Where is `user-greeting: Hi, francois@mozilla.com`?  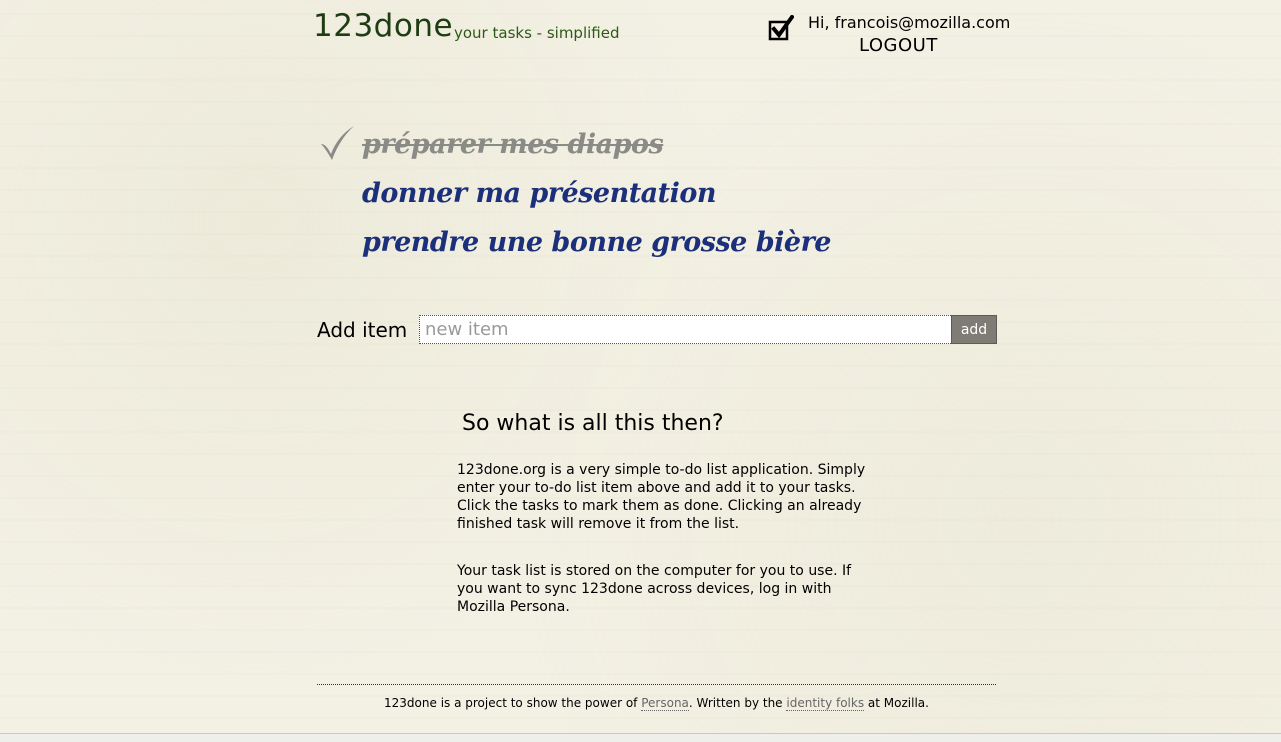 user-greeting: Hi, francois@mozilla.com is located at coordinates (909, 22).